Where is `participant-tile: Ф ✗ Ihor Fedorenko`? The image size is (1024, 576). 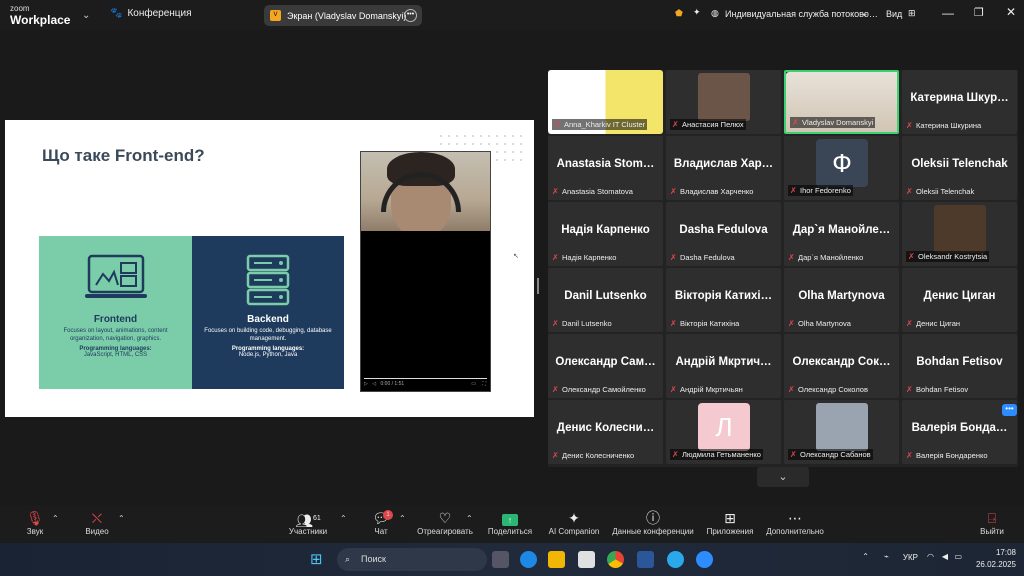
participant-tile: Ф ✗ Ihor Fedorenko is located at coordinates (841, 168).